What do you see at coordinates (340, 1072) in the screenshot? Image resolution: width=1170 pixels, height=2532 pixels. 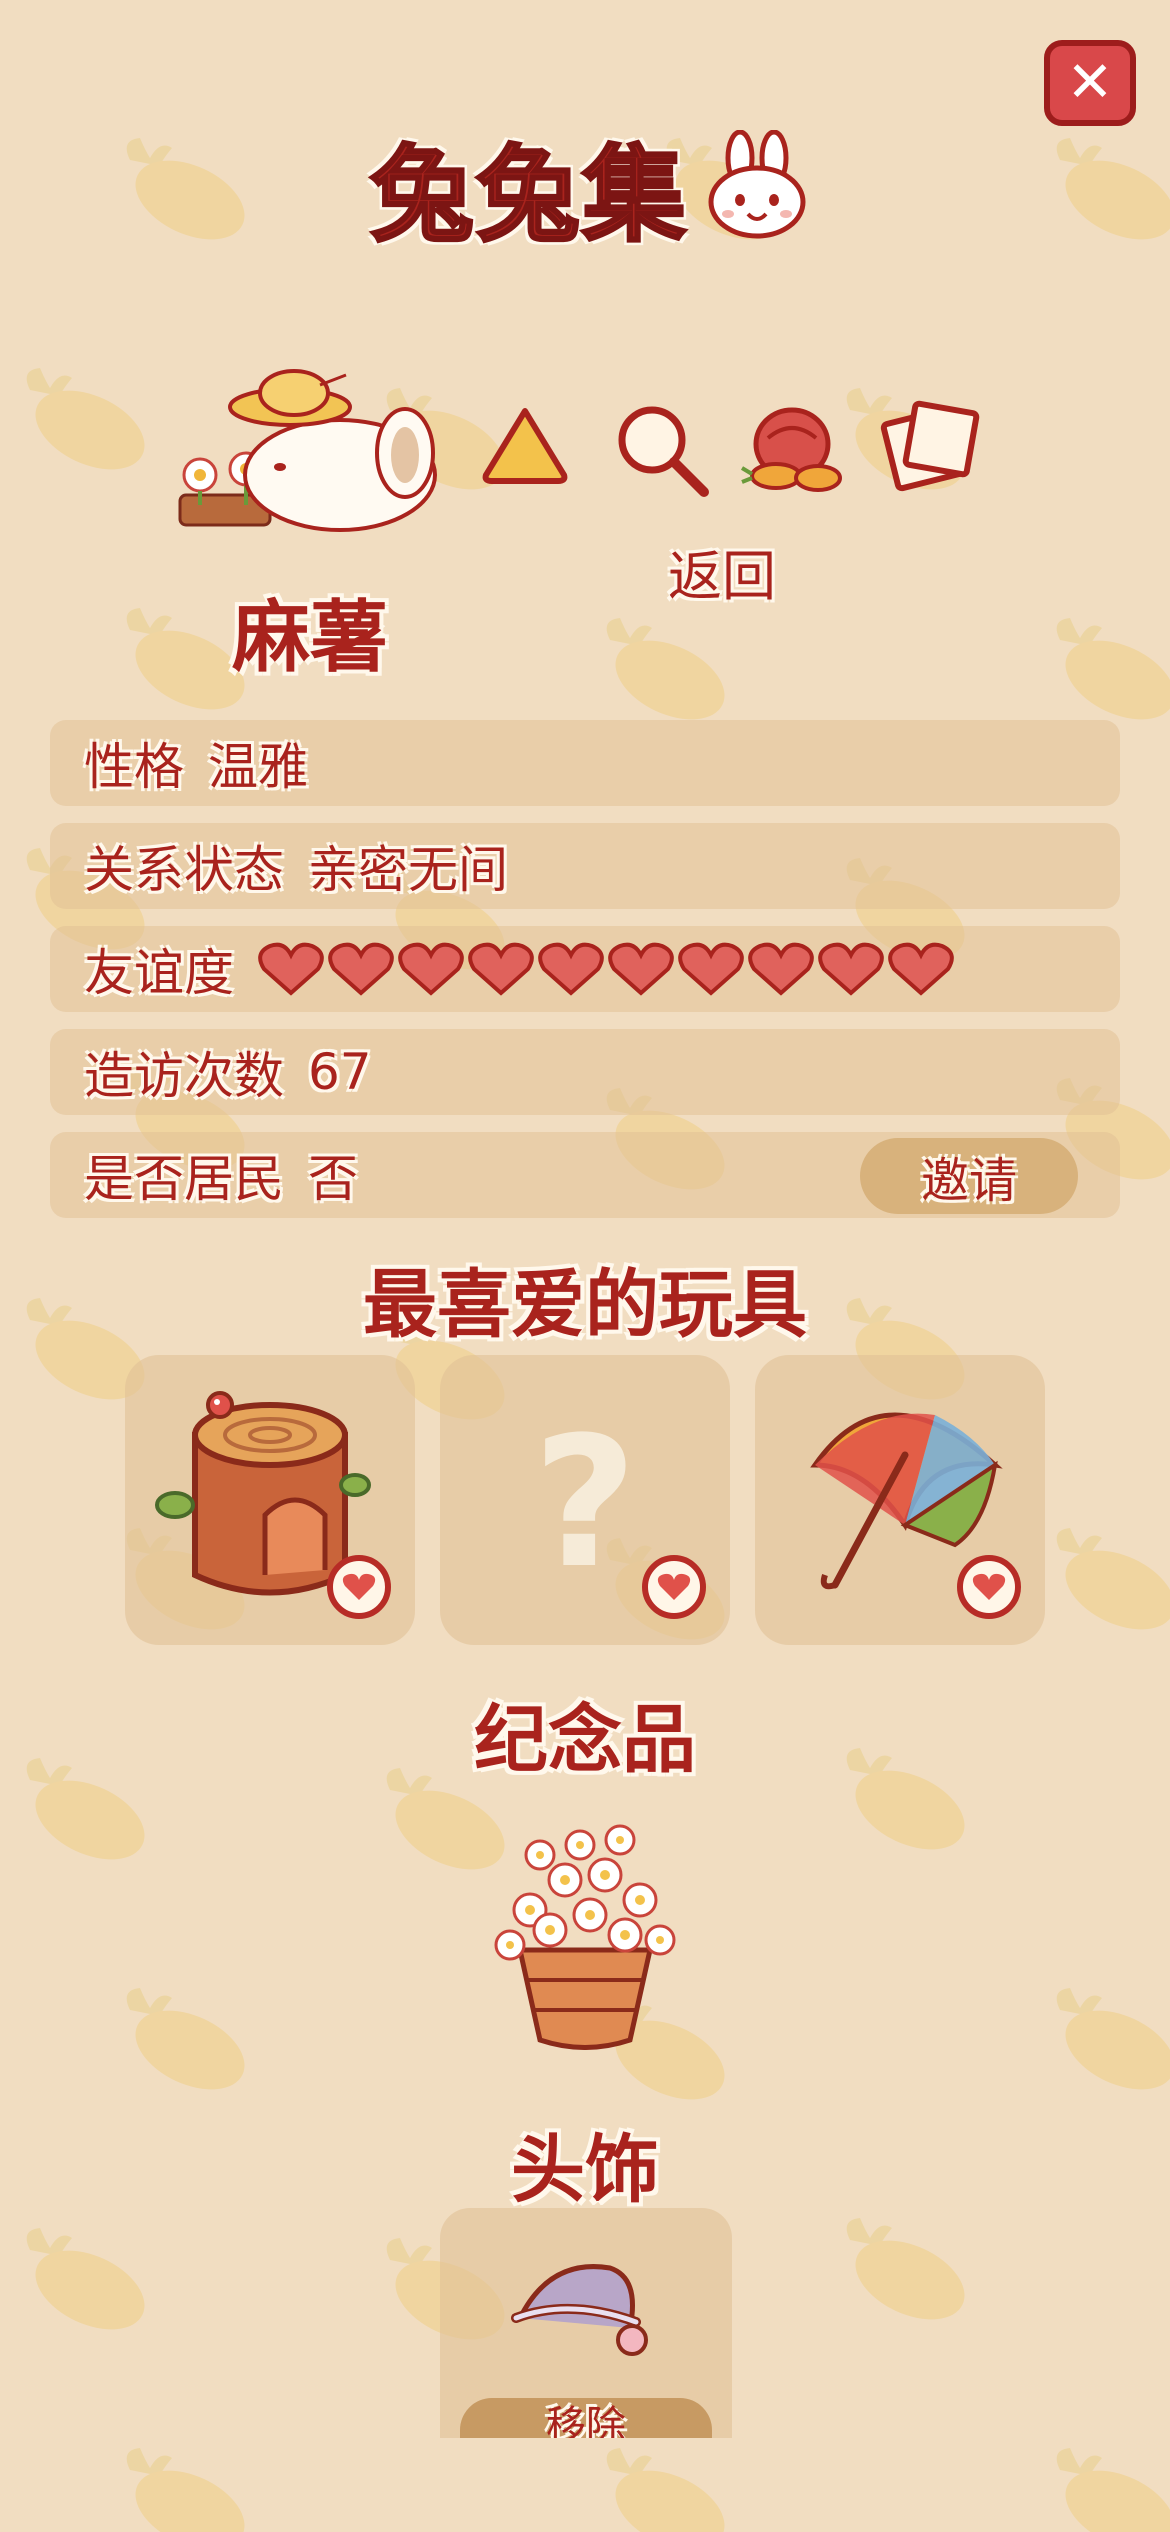 I see `visits-value: 67` at bounding box center [340, 1072].